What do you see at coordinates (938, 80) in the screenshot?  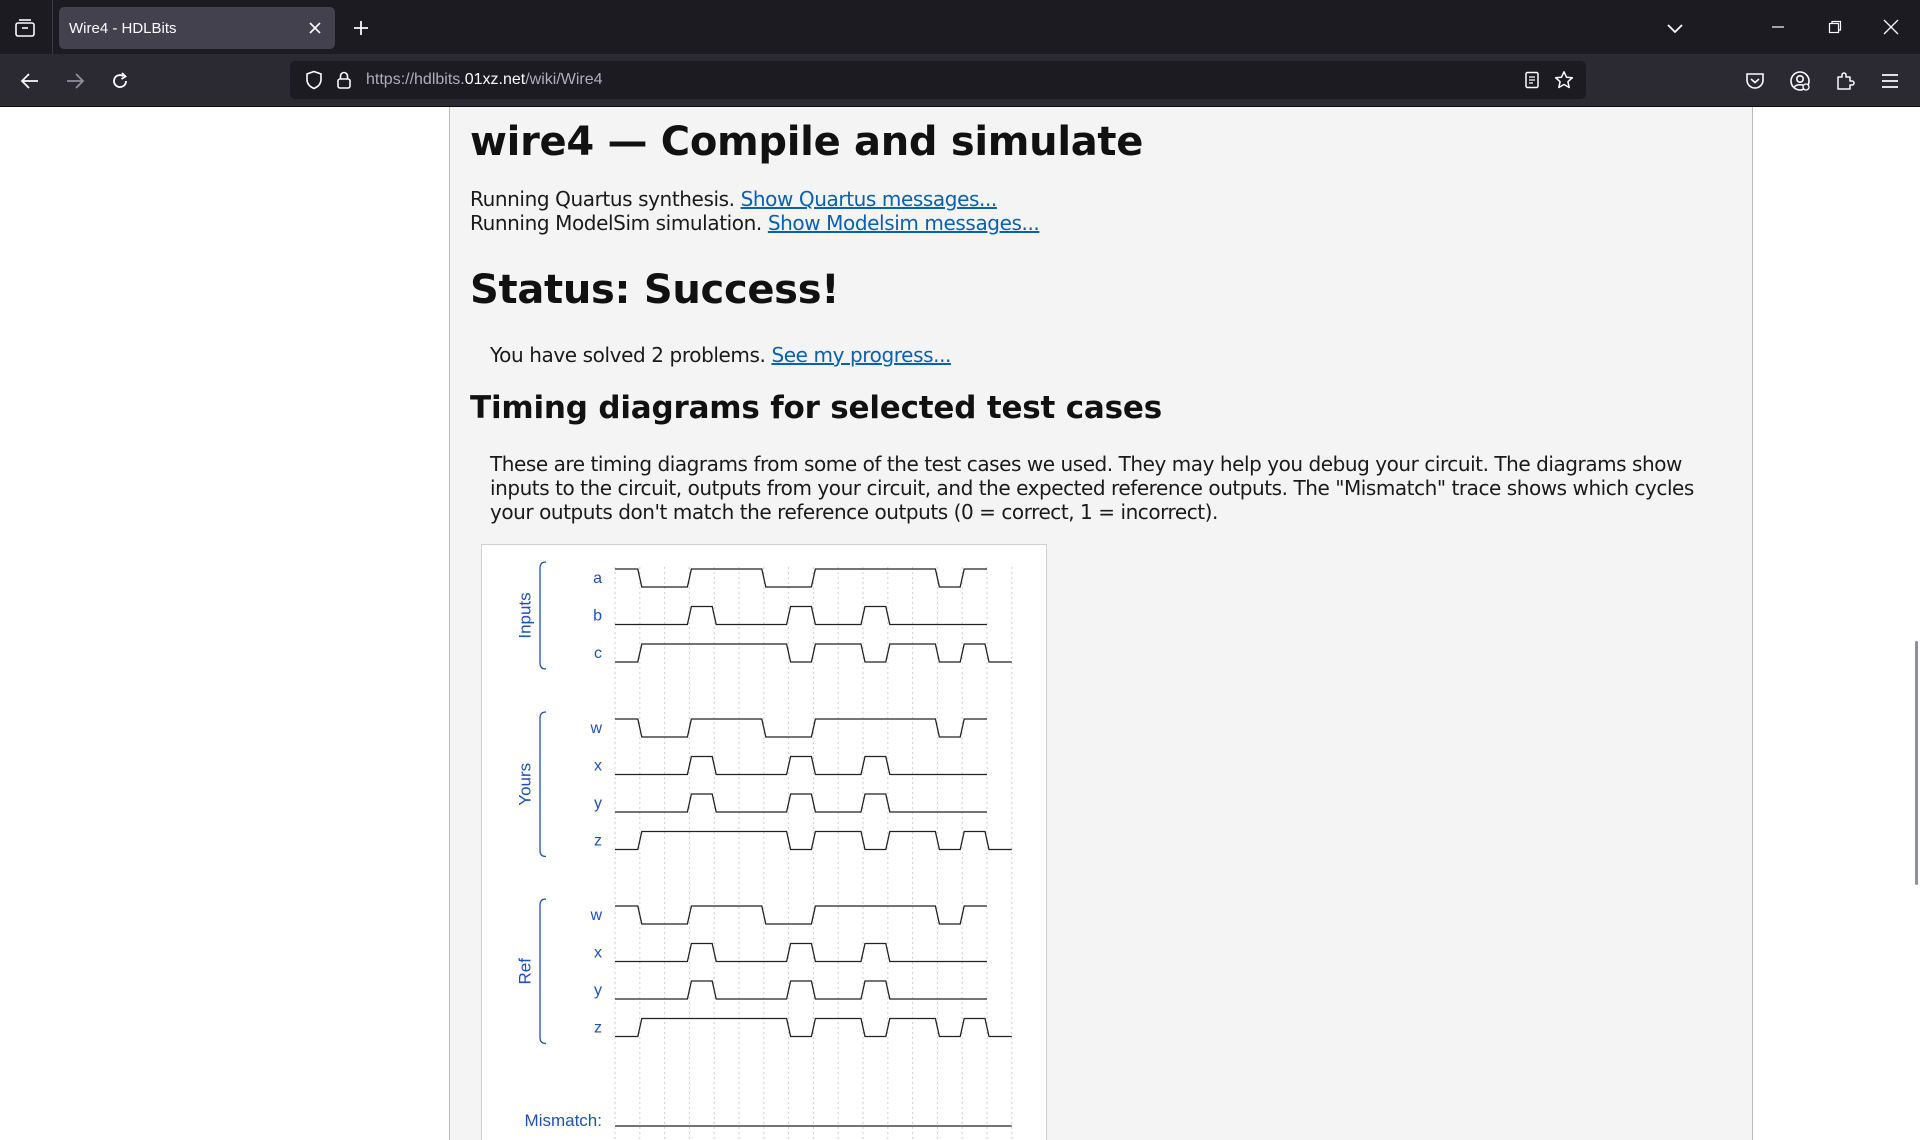 I see `url-bar: https://hdlbits.01xz.net/wiki/Wire4` at bounding box center [938, 80].